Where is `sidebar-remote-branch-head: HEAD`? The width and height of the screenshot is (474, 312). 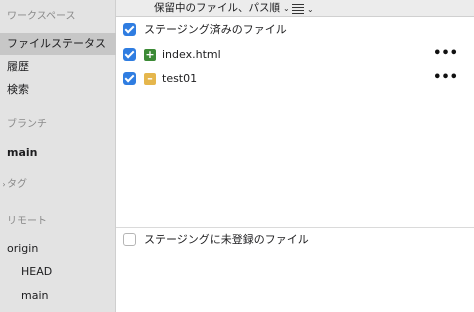
sidebar-remote-branch-head: HEAD is located at coordinates (58, 272).